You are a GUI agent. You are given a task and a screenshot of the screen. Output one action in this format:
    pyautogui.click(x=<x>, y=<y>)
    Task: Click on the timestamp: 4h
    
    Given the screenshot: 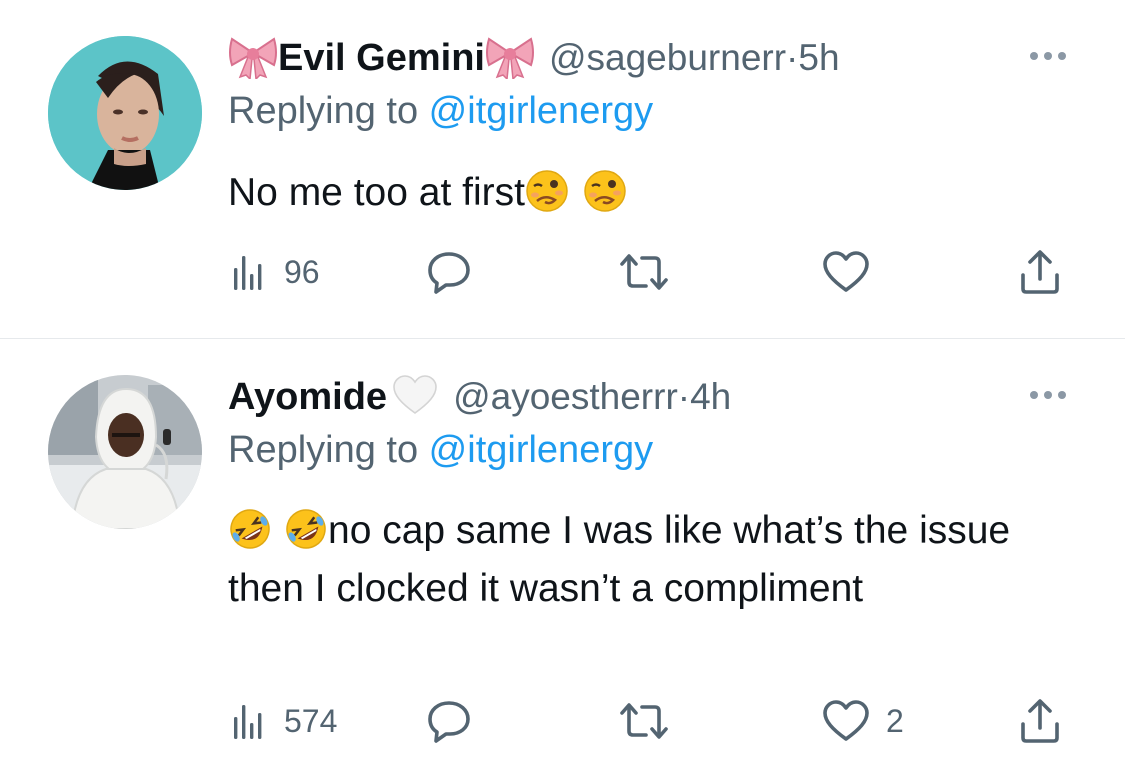 What is the action you would take?
    pyautogui.click(x=710, y=397)
    